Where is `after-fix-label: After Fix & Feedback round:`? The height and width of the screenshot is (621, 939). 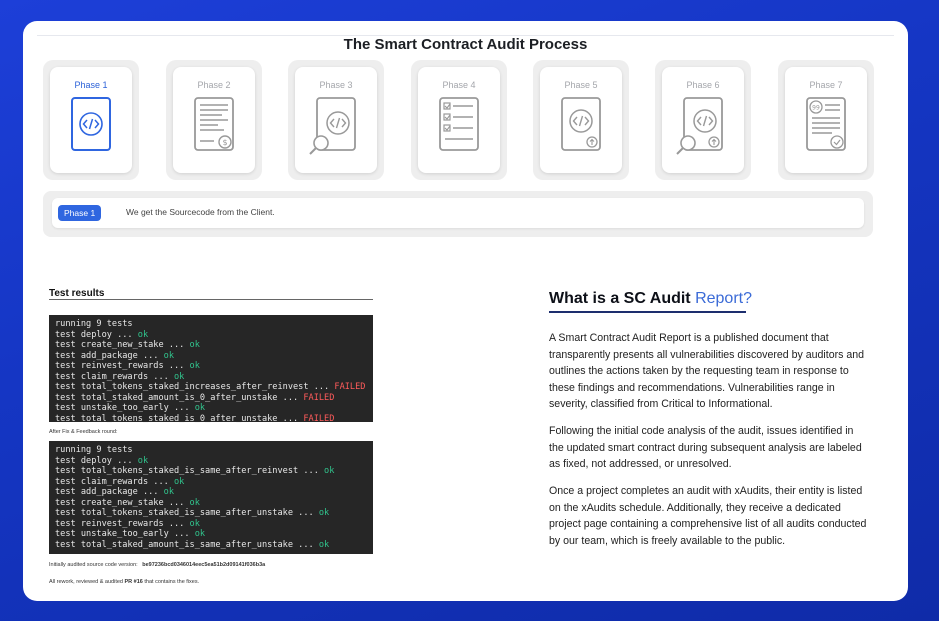 after-fix-label: After Fix & Feedback round: is located at coordinates (83, 432).